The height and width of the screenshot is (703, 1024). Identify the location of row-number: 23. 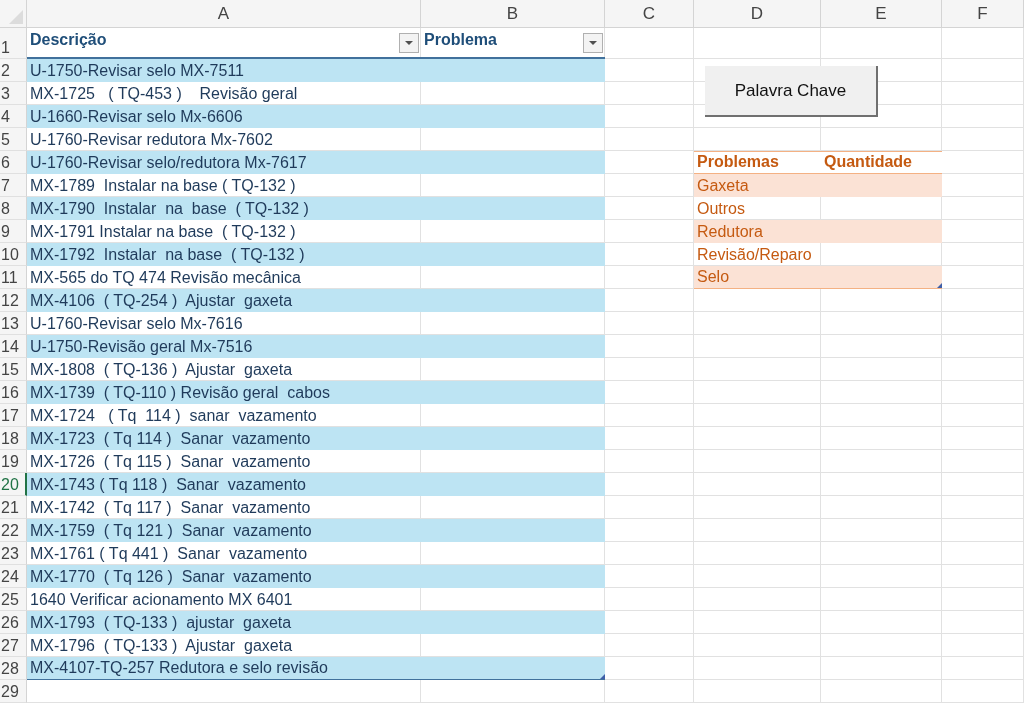
(13, 553).